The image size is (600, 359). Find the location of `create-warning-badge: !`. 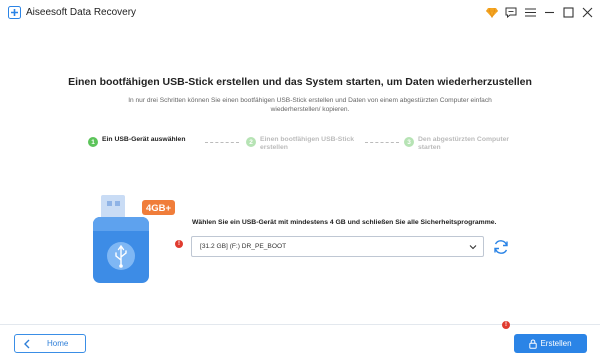

create-warning-badge: ! is located at coordinates (506, 325).